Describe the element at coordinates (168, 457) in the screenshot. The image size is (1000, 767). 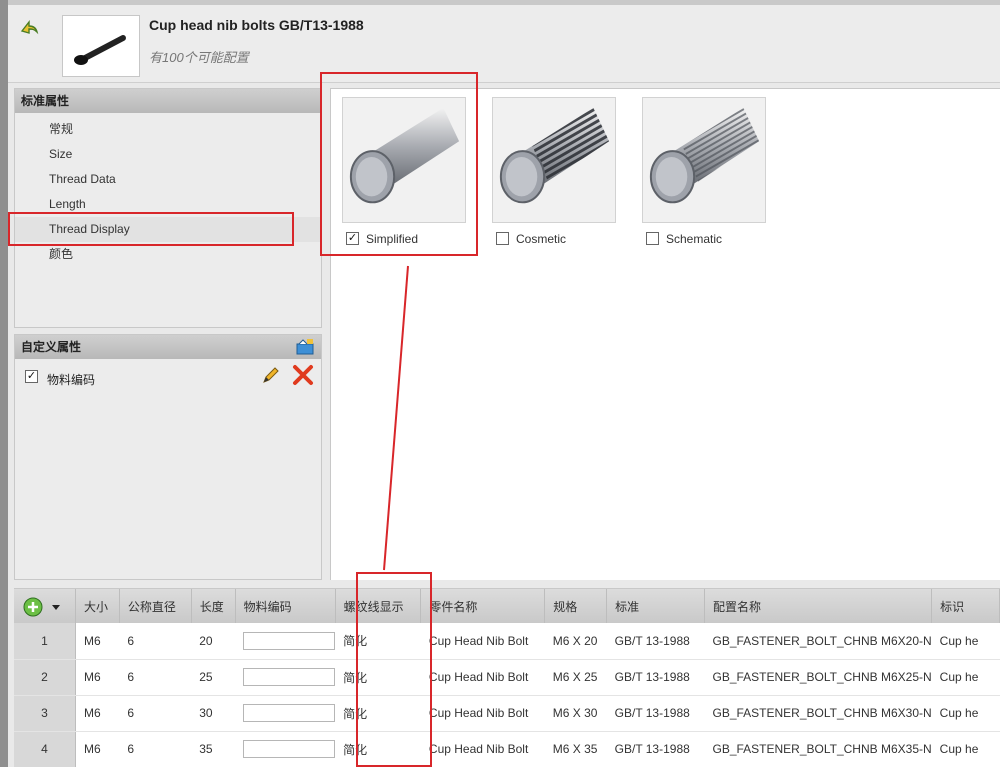
I see `custom-attributes-panel: 自定义属性 ✓ 物料编码` at that location.